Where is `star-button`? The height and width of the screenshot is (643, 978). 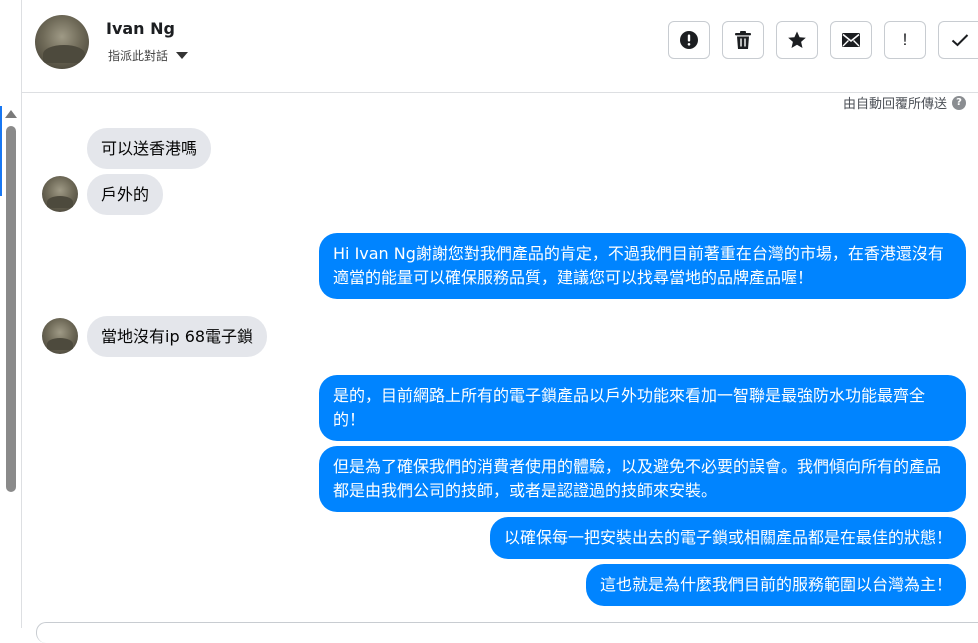 star-button is located at coordinates (797, 40).